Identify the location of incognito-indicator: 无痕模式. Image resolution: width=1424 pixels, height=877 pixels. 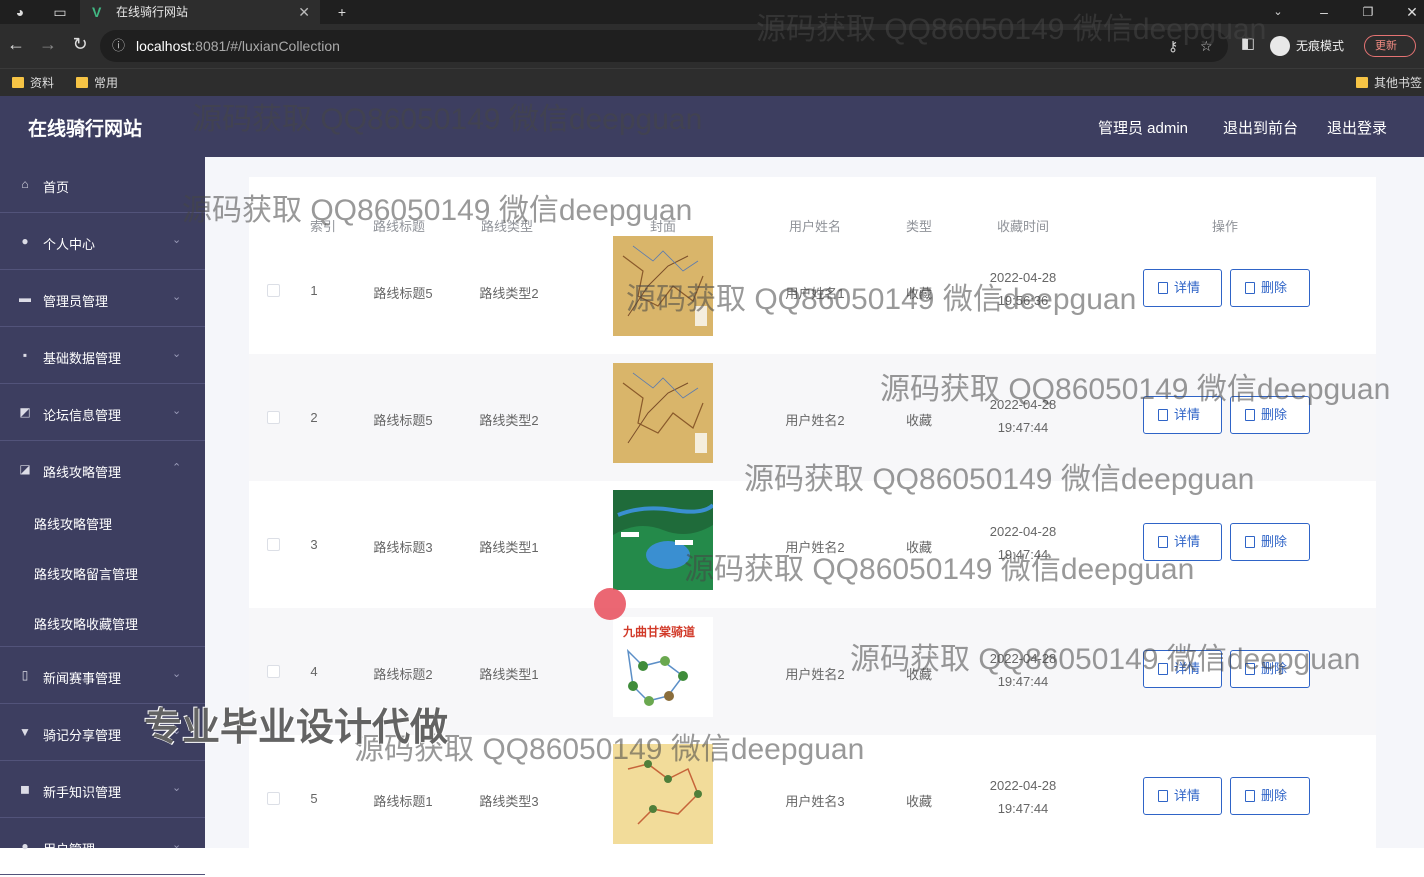
(1306, 46).